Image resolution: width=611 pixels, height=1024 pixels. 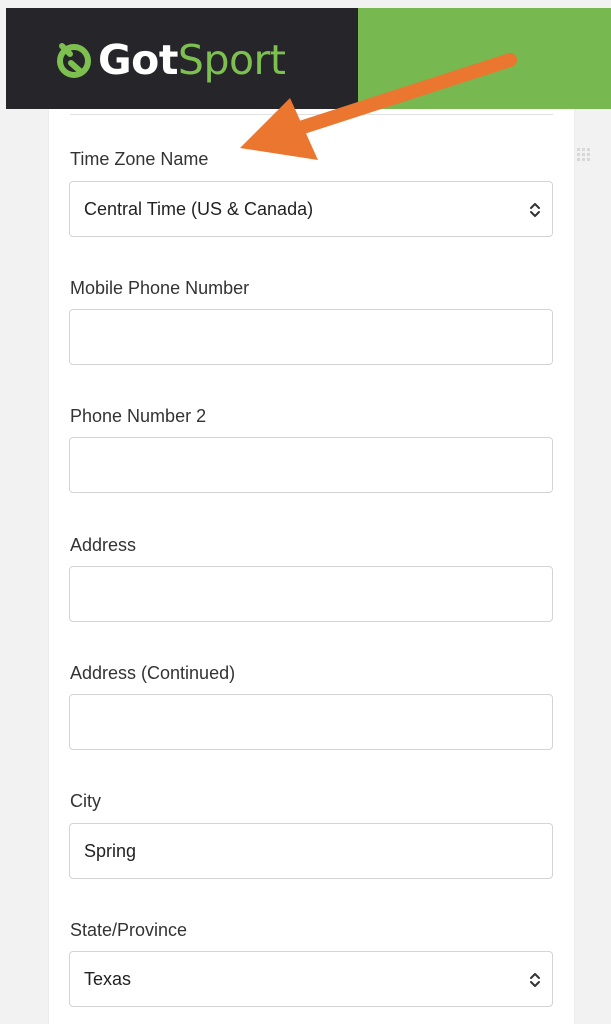 I want to click on phone-2-label: Phone Number 2, so click(x=138, y=416).